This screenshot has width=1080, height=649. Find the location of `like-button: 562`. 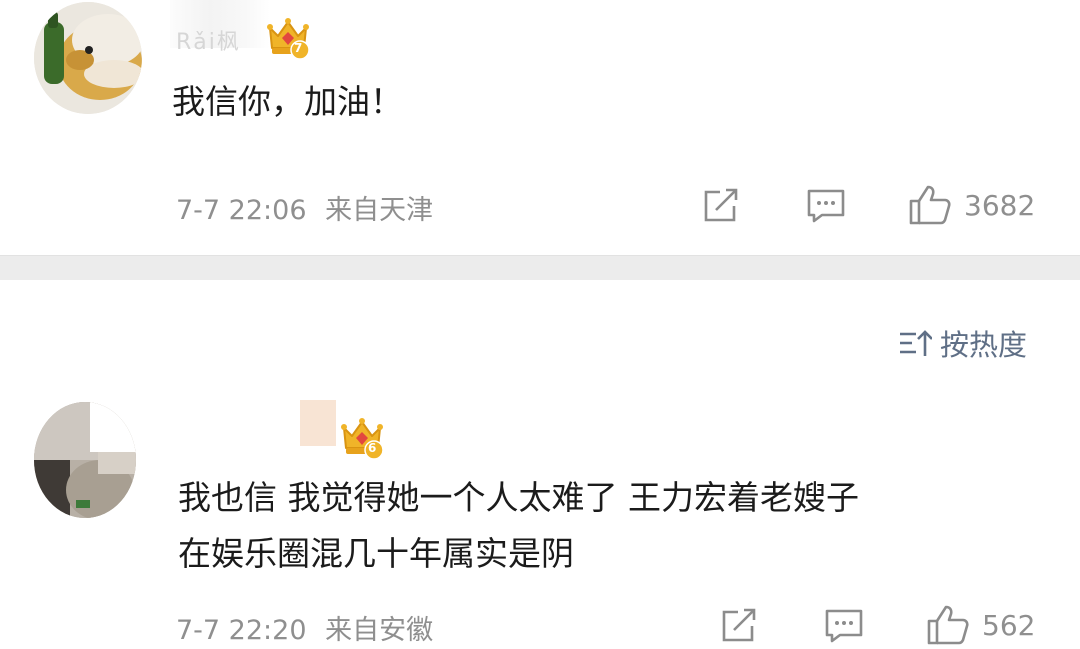

like-button: 562 is located at coordinates (980, 625).